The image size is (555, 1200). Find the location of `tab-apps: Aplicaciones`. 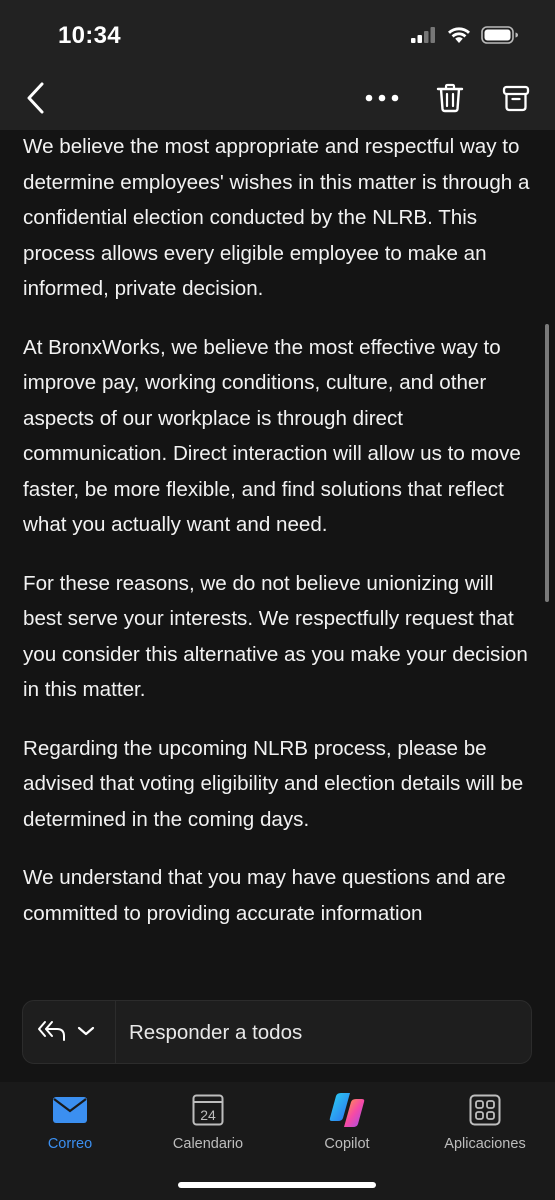

tab-apps: Aplicaciones is located at coordinates (485, 1127).